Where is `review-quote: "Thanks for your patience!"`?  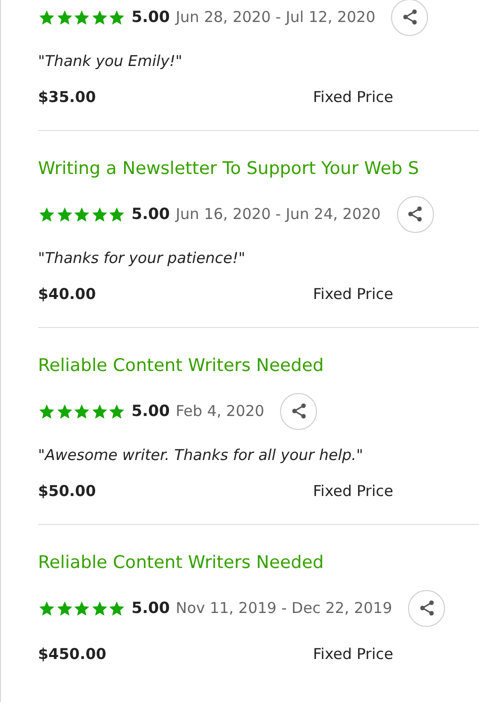
review-quote: "Thanks for your patience!" is located at coordinates (142, 258).